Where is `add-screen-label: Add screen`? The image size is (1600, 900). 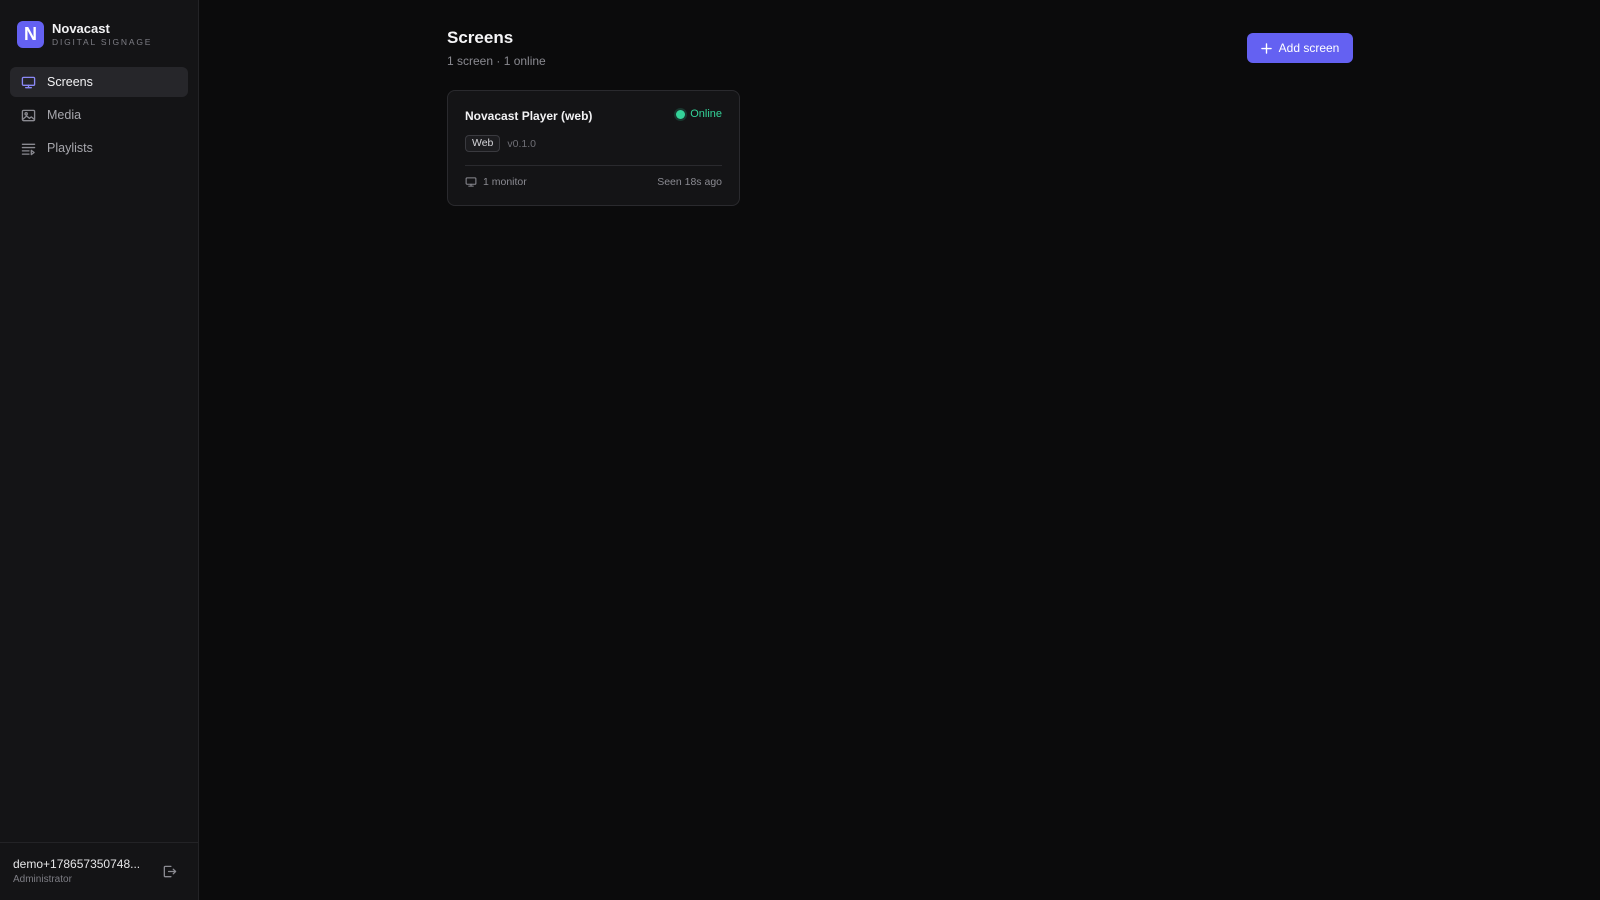 add-screen-label: Add screen is located at coordinates (1309, 48).